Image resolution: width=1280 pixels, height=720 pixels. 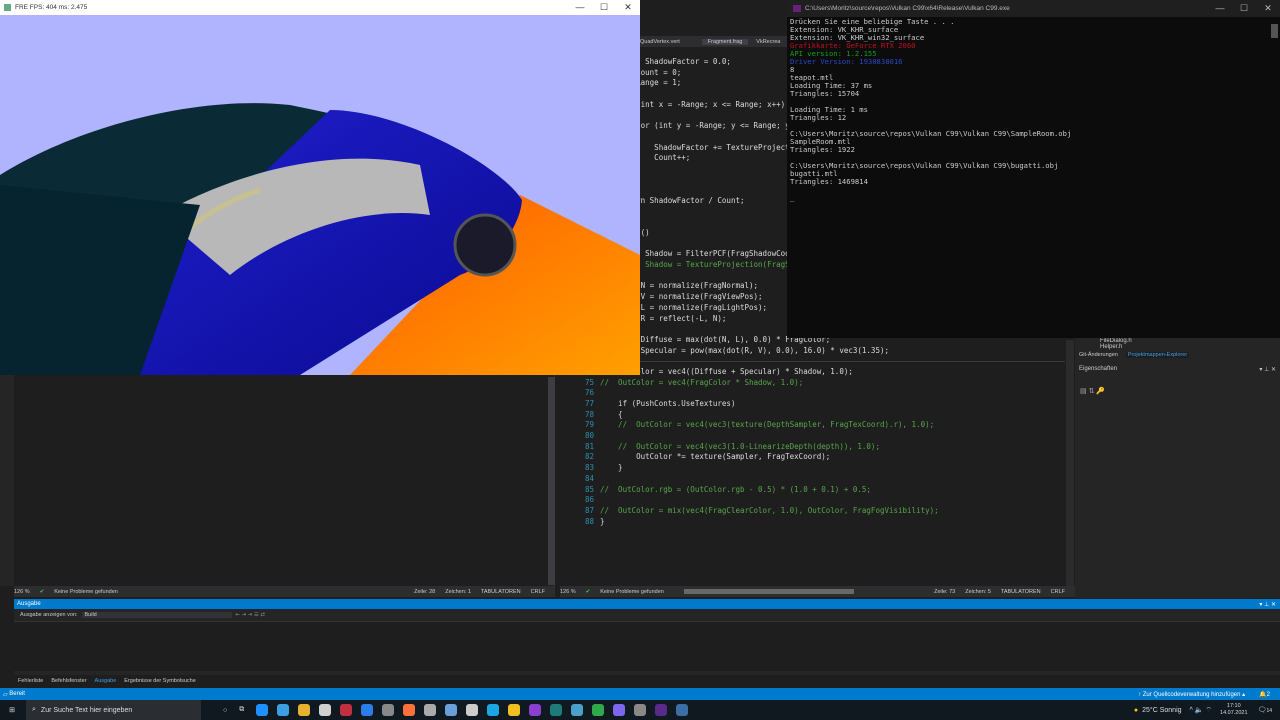 I want to click on console-close-button: ✕, so click(x=1268, y=8).